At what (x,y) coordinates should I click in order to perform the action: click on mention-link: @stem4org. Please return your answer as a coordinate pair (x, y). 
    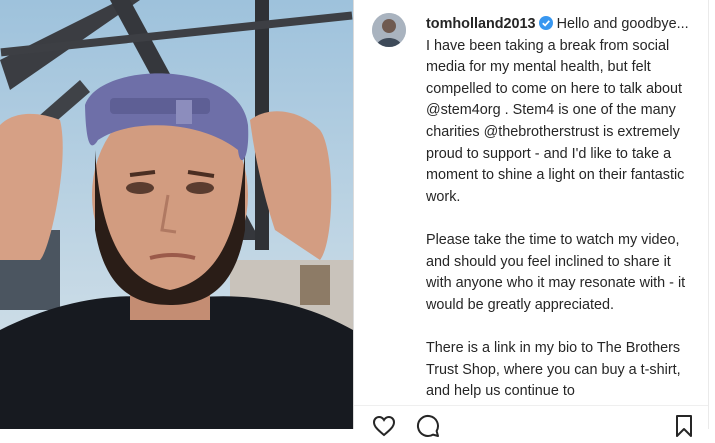
    Looking at the image, I should click on (463, 110).